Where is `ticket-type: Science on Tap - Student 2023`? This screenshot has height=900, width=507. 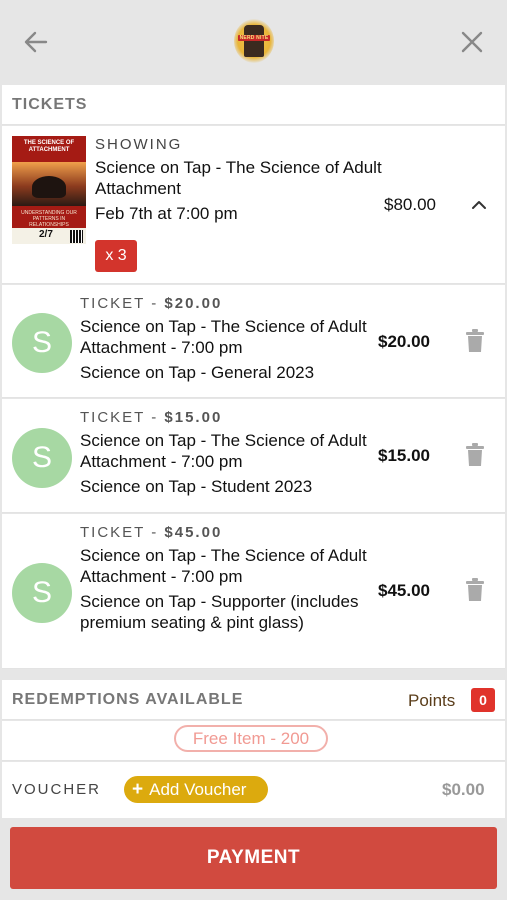 ticket-type: Science on Tap - Student 2023 is located at coordinates (196, 486).